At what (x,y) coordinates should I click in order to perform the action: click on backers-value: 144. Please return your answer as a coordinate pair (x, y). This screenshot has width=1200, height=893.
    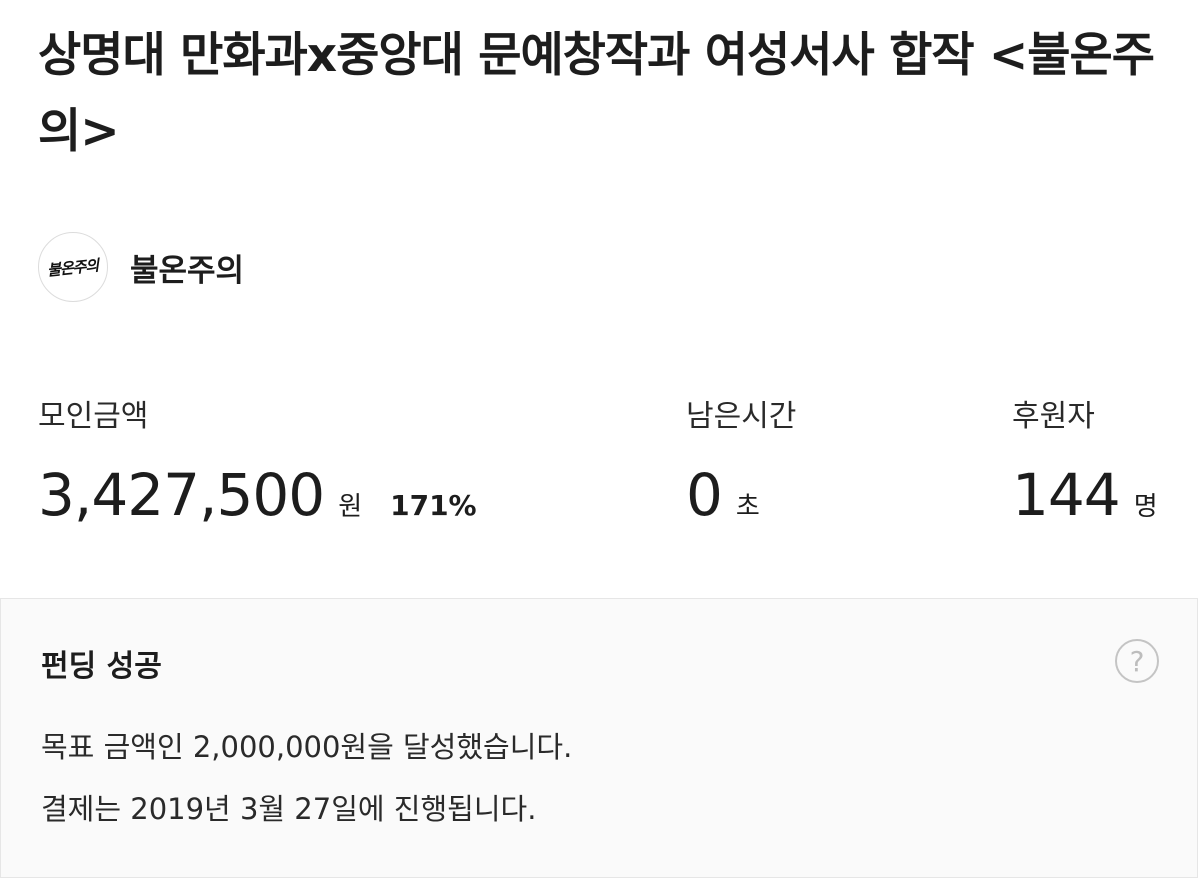
    Looking at the image, I should click on (1066, 495).